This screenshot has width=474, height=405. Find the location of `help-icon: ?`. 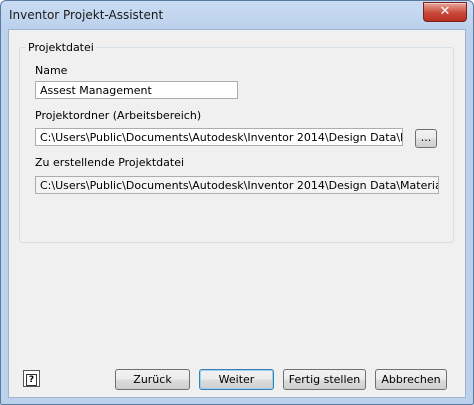

help-icon: ? is located at coordinates (31, 378).